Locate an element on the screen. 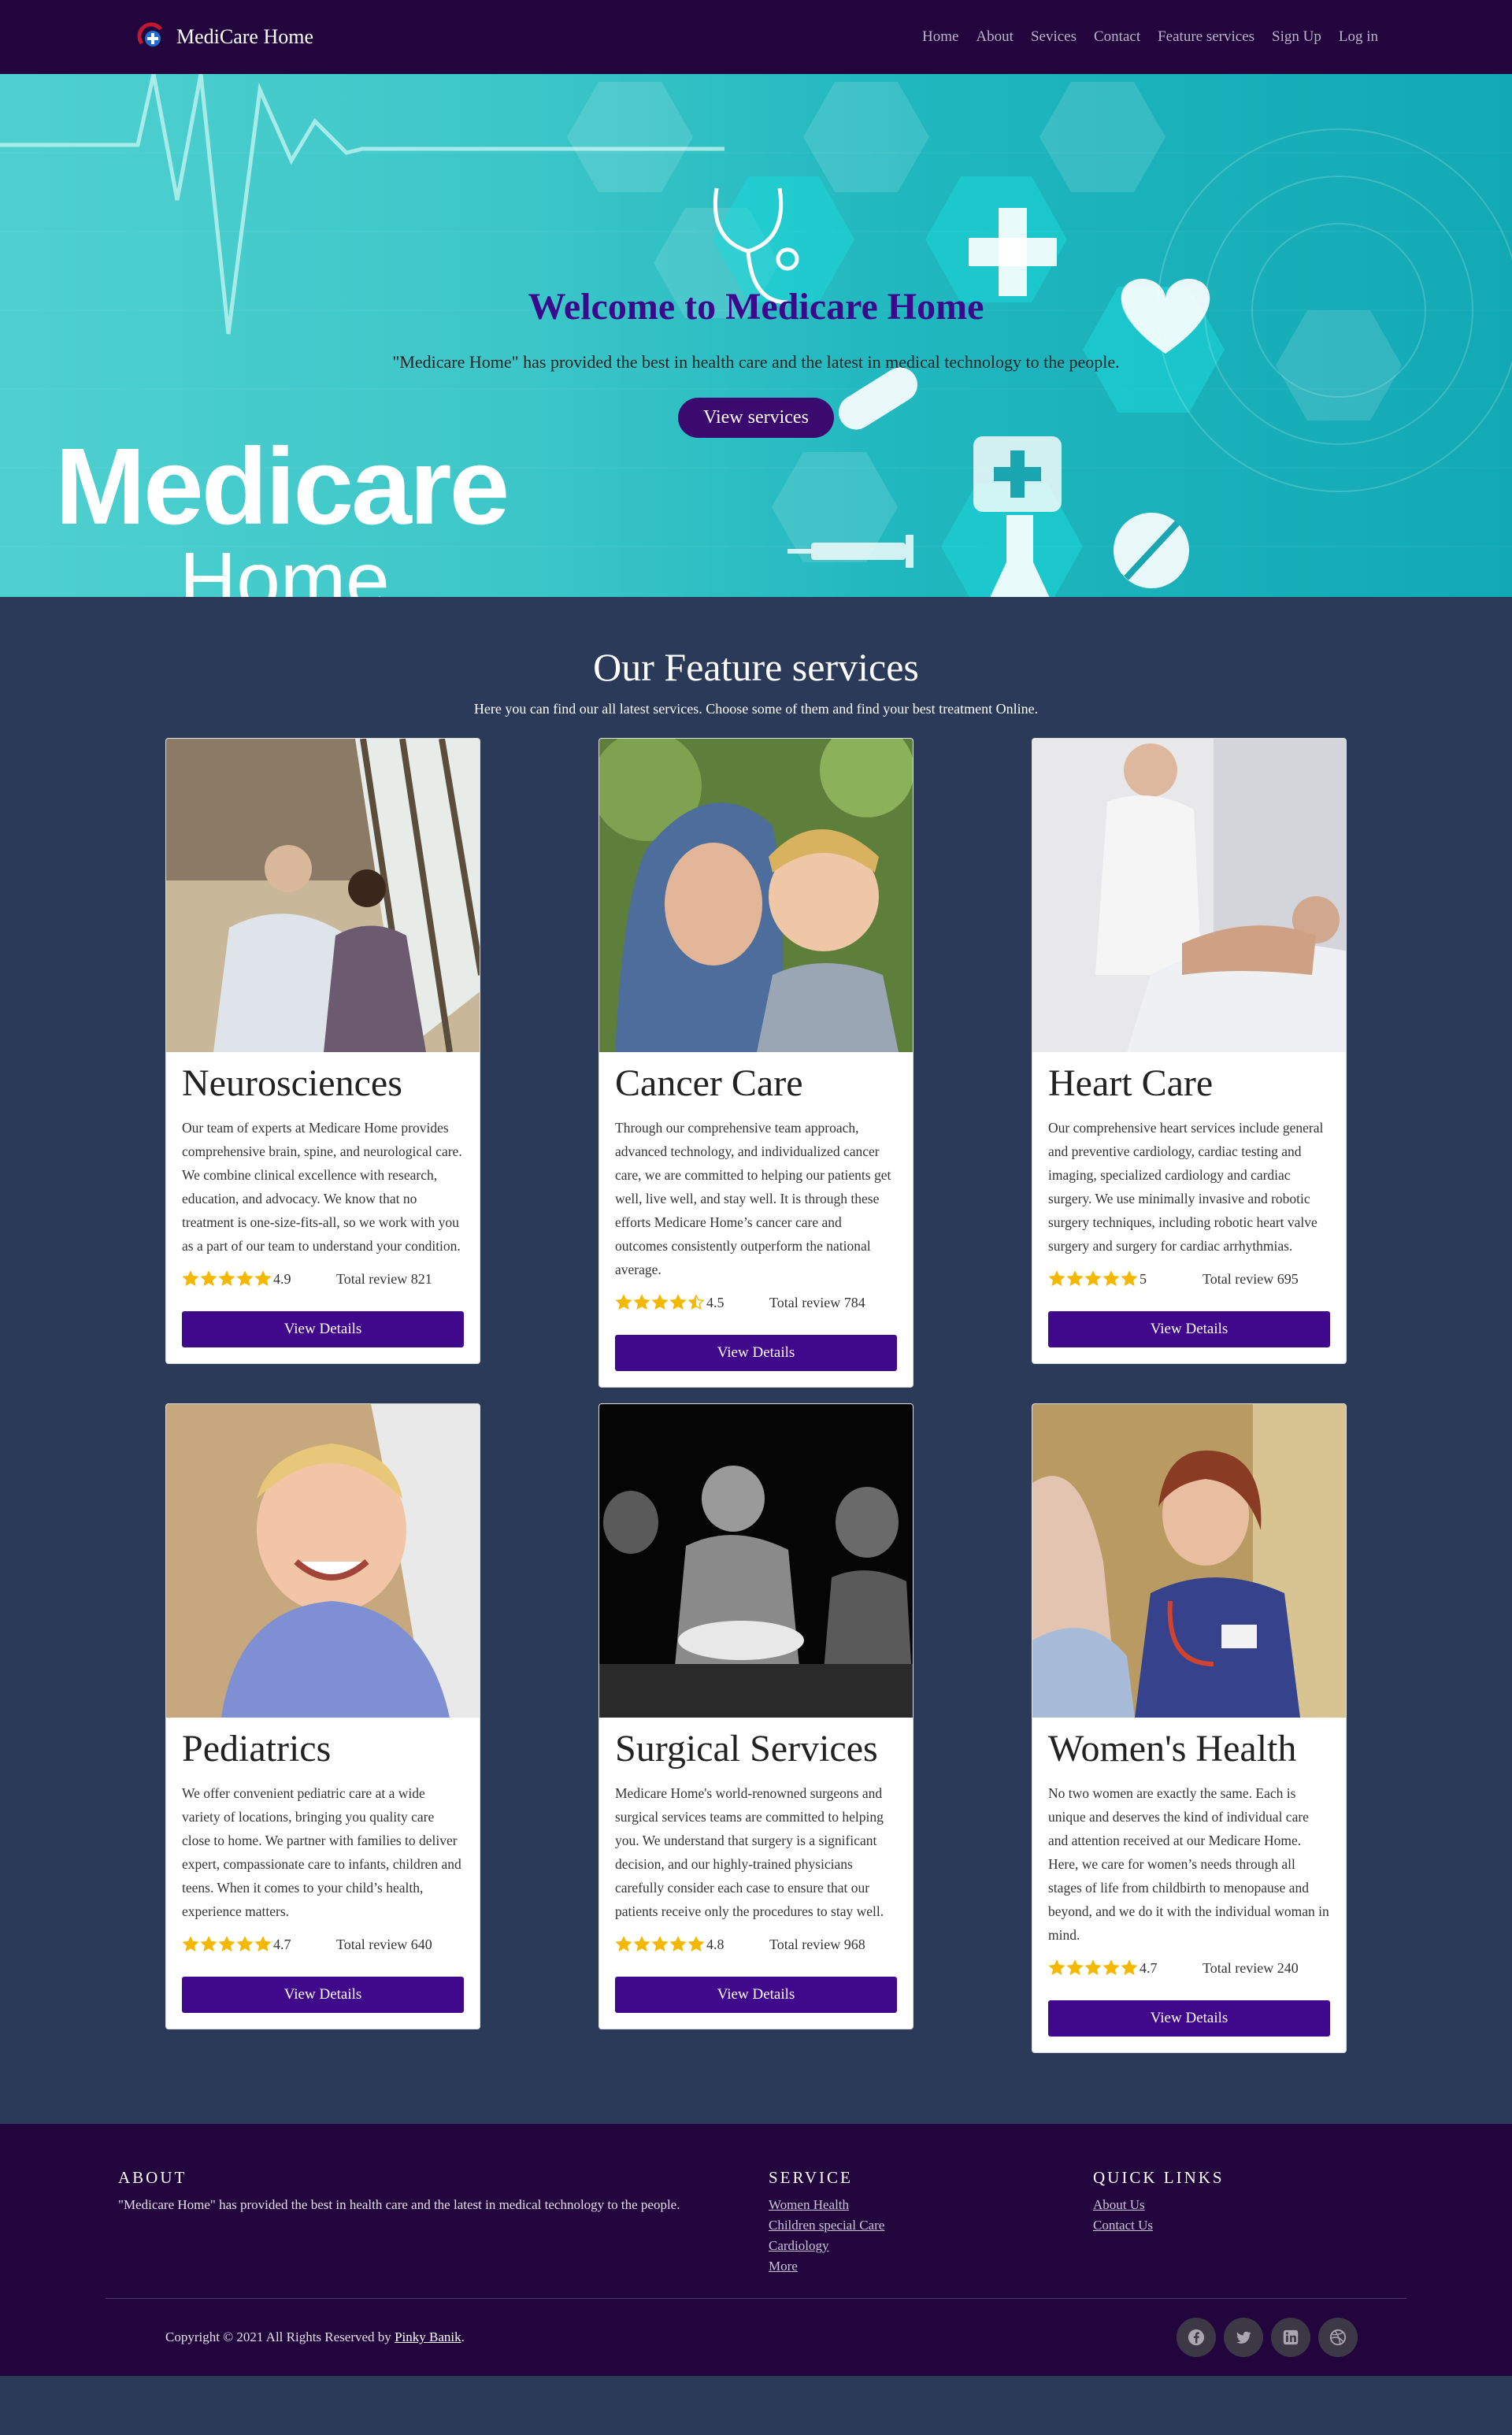 The image size is (1512, 2435). footer-link-children-care: Children special Care is located at coordinates (931, 2225).